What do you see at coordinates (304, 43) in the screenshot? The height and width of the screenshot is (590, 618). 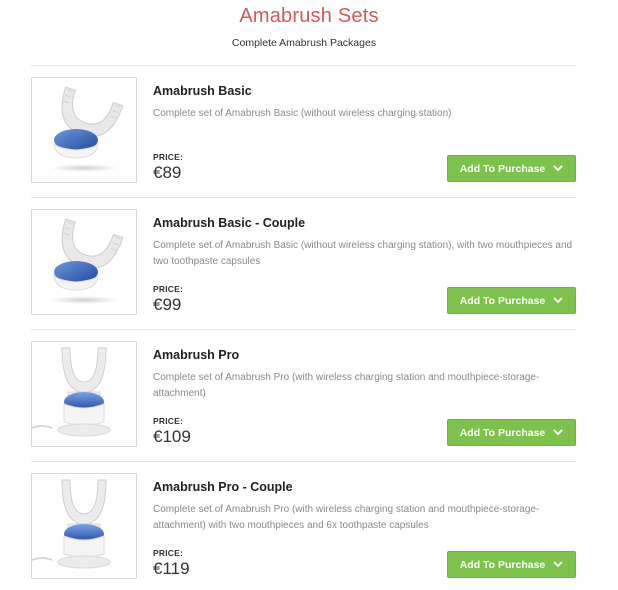 I see `page-subtitle: Complete Amabrush Packages` at bounding box center [304, 43].